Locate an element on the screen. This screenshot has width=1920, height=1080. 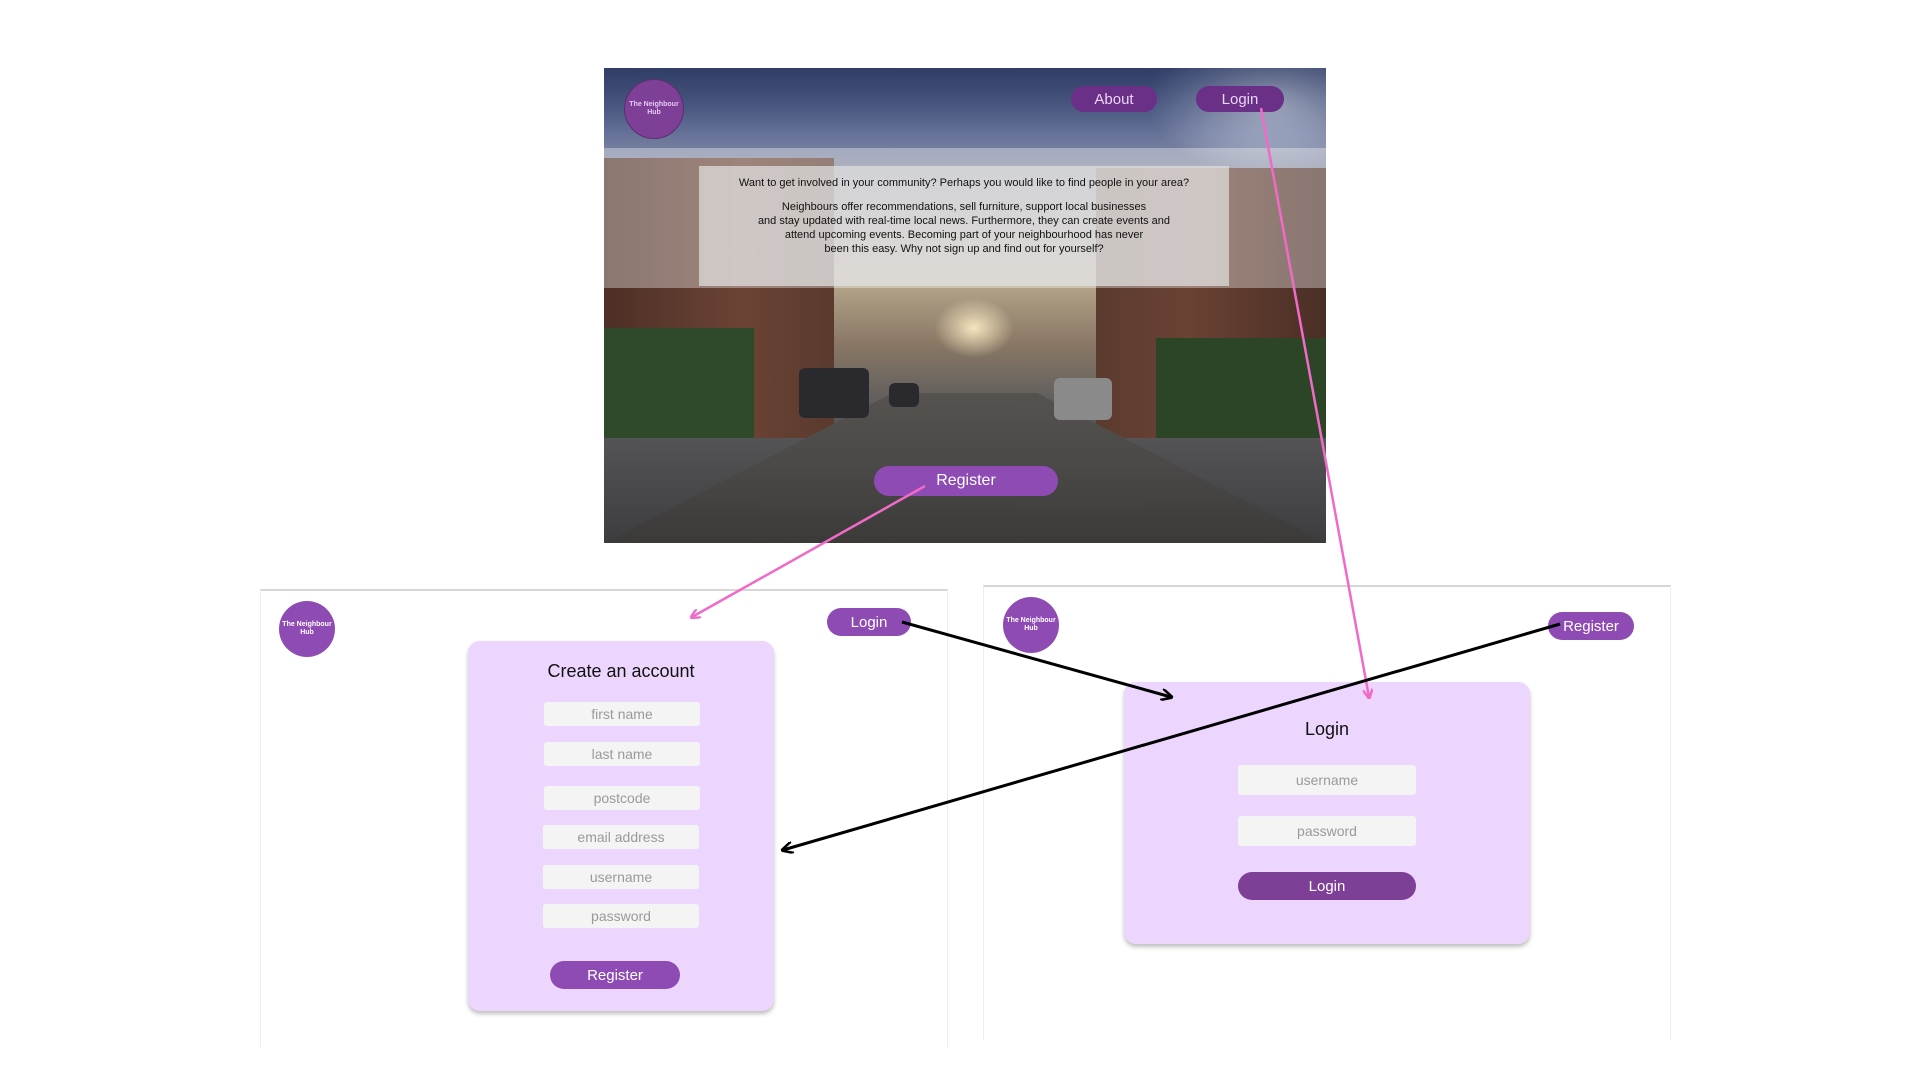
register-submit-button: Register is located at coordinates (615, 975).